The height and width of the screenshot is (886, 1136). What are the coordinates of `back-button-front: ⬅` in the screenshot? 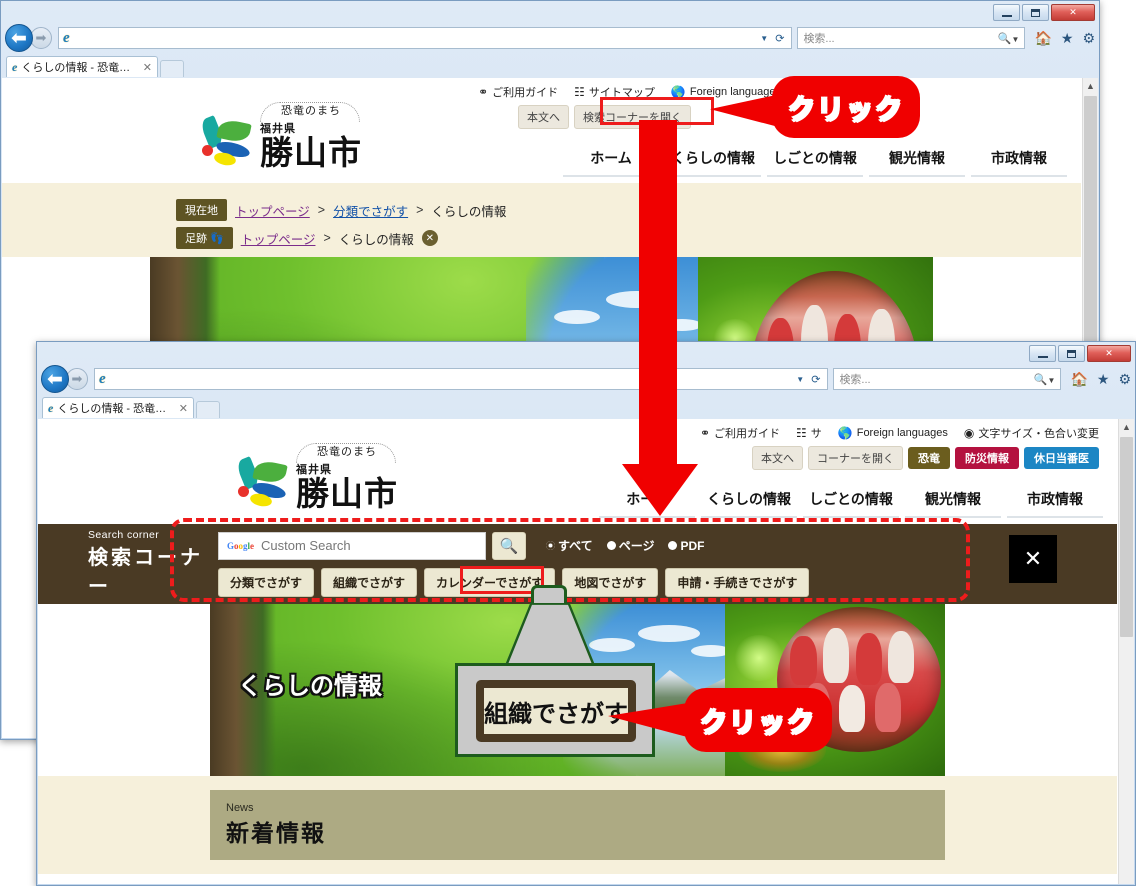 It's located at (55, 379).